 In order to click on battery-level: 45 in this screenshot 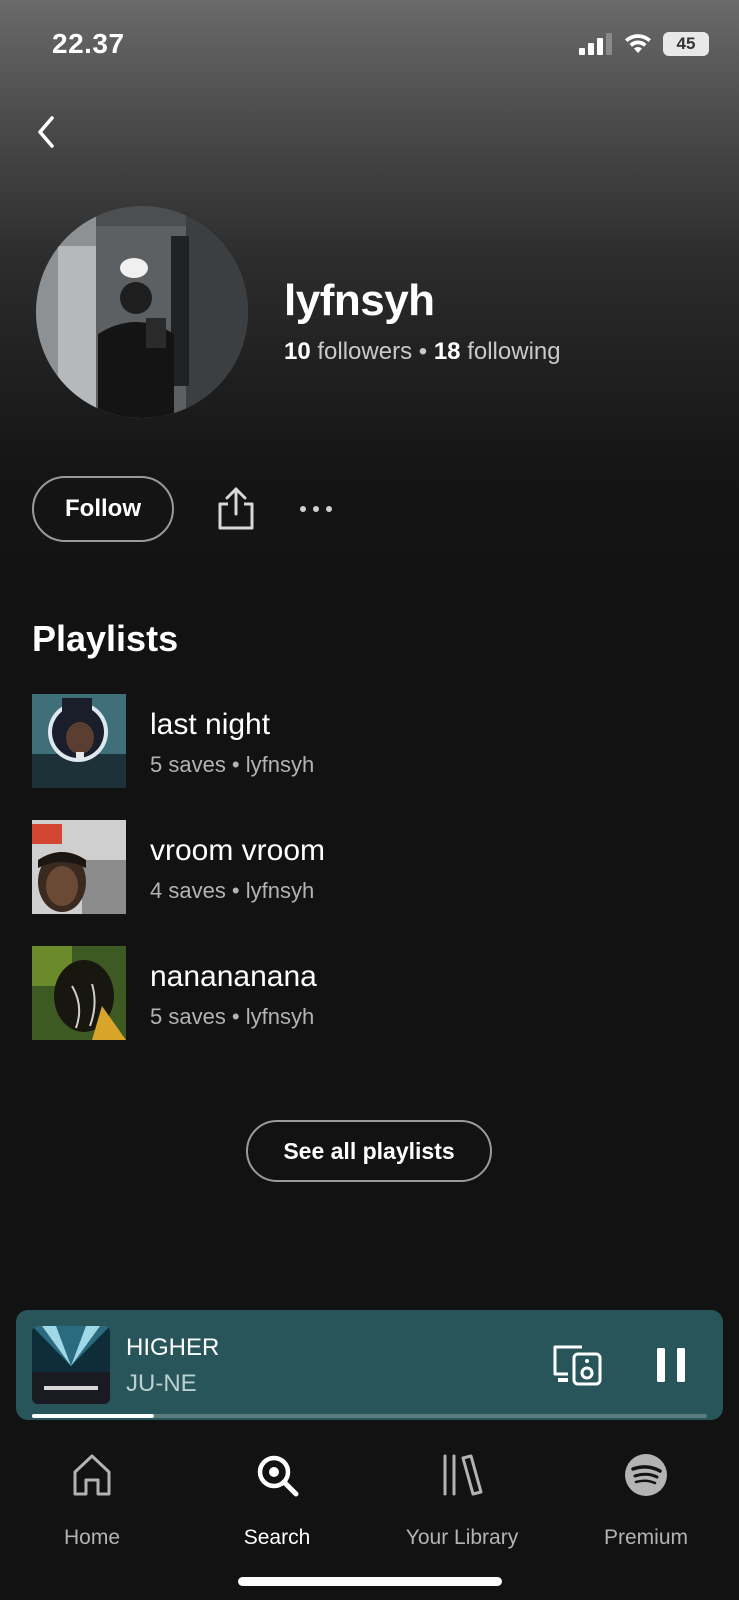, I will do `click(686, 43)`.